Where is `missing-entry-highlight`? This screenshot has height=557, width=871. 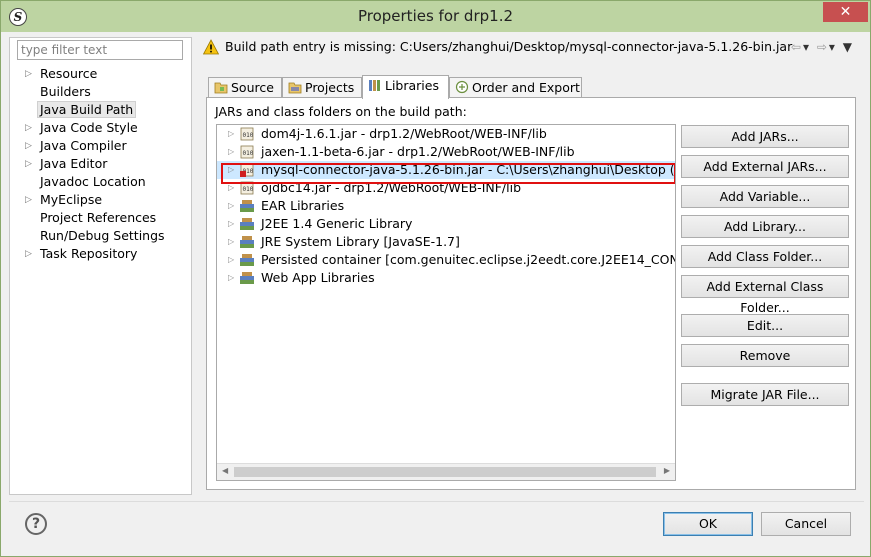
missing-entry-highlight is located at coordinates (448, 173).